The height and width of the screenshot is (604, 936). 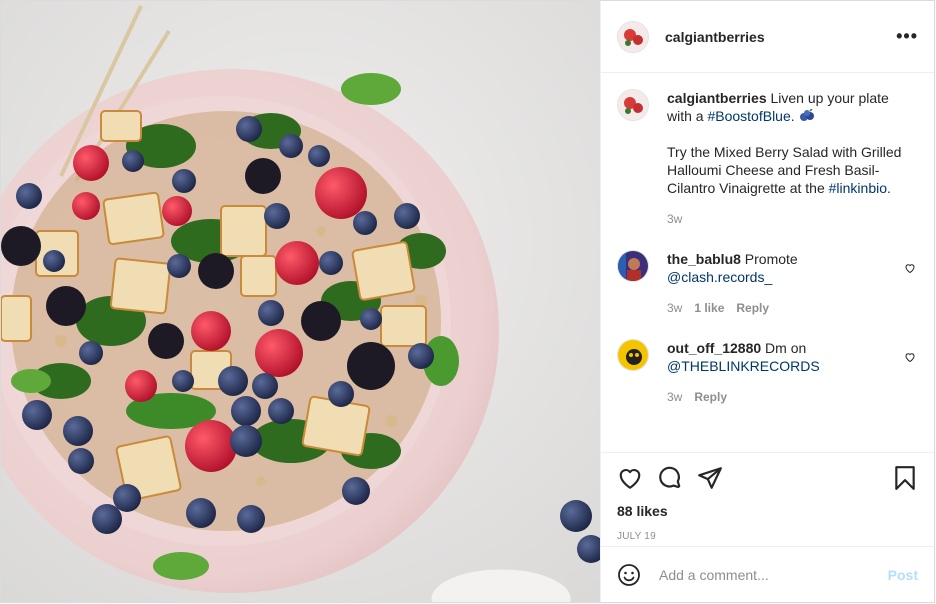 I want to click on comment-username: out_off_12880, so click(x=714, y=348).